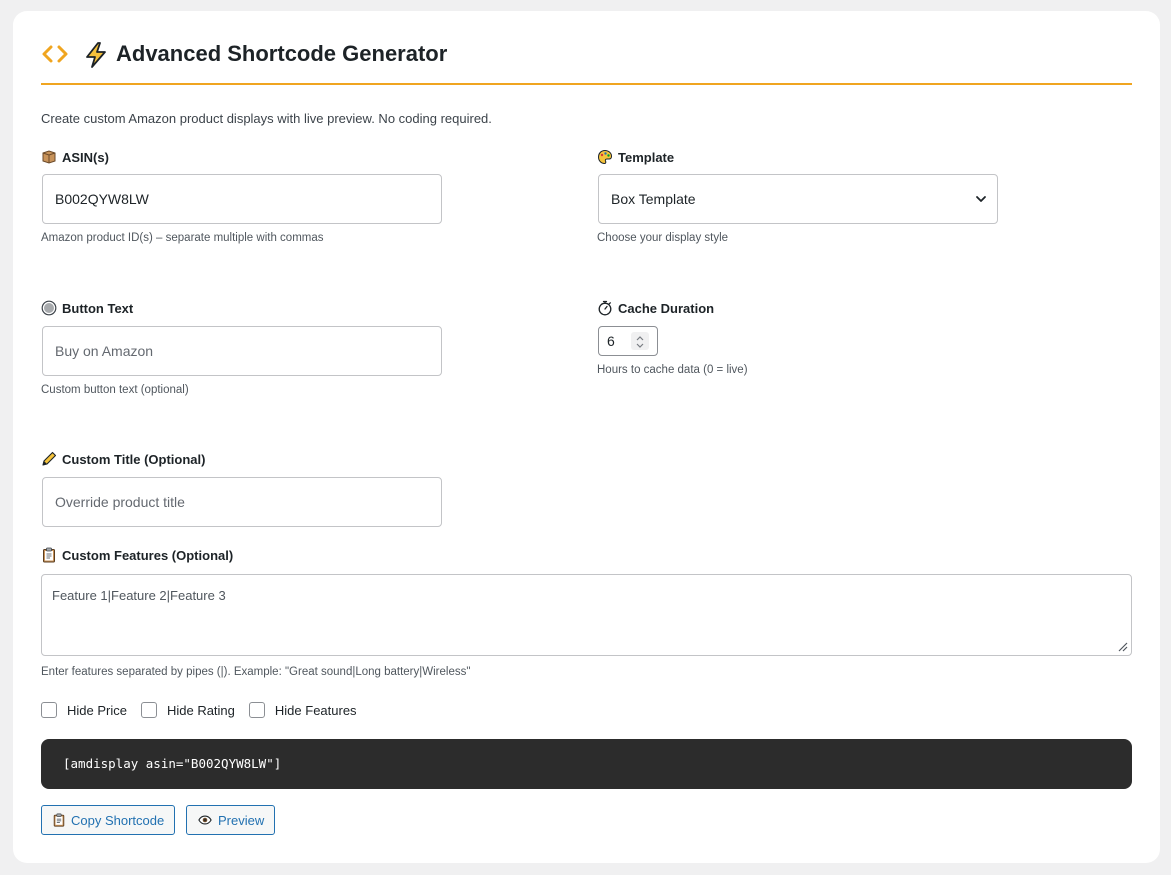 The height and width of the screenshot is (875, 1171). What do you see at coordinates (653, 199) in the screenshot?
I see `template-selected-value: Box Template` at bounding box center [653, 199].